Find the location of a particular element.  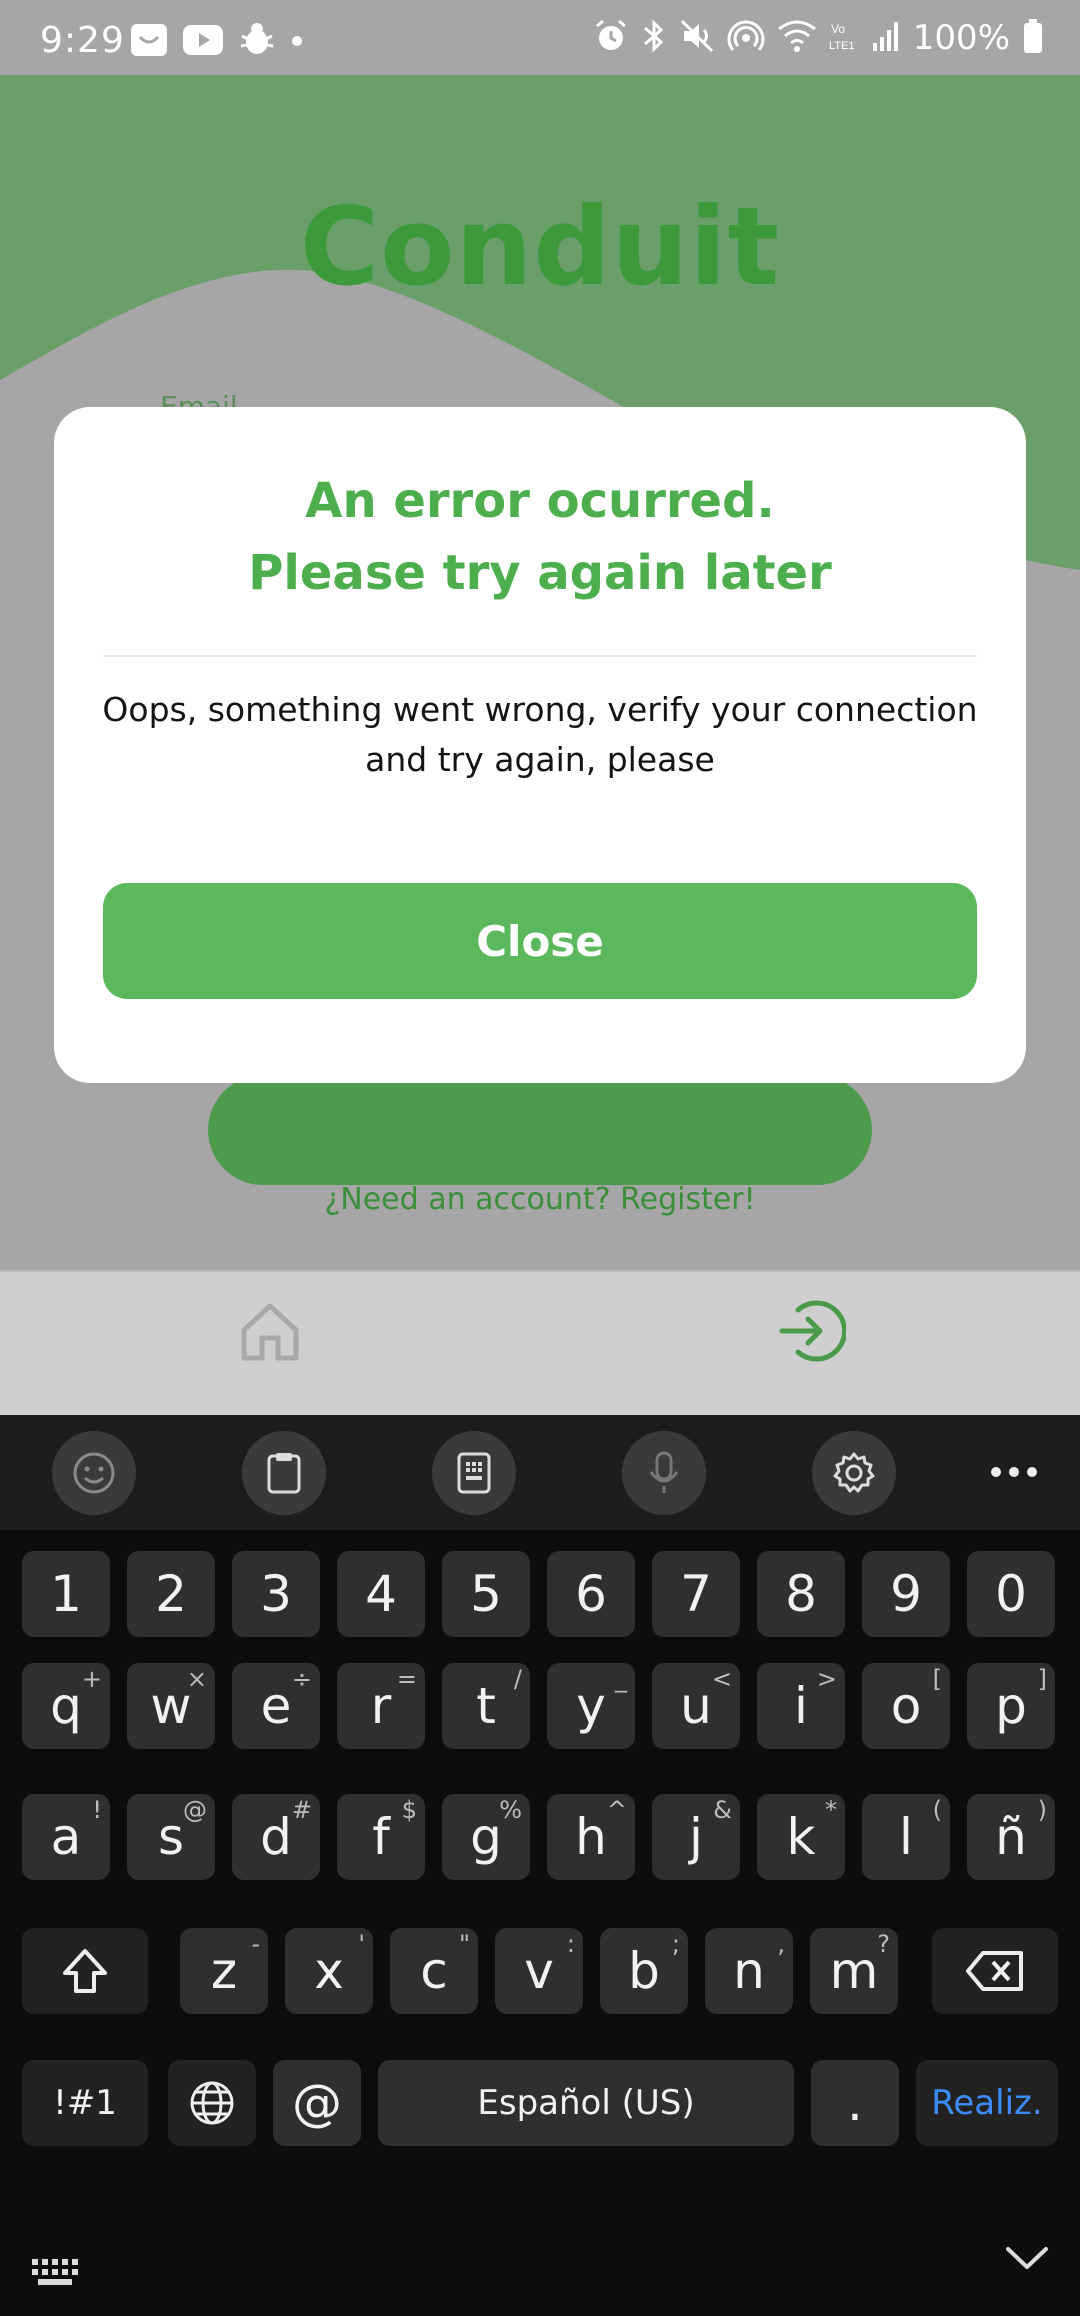

key-s: s @ is located at coordinates (171, 1837).